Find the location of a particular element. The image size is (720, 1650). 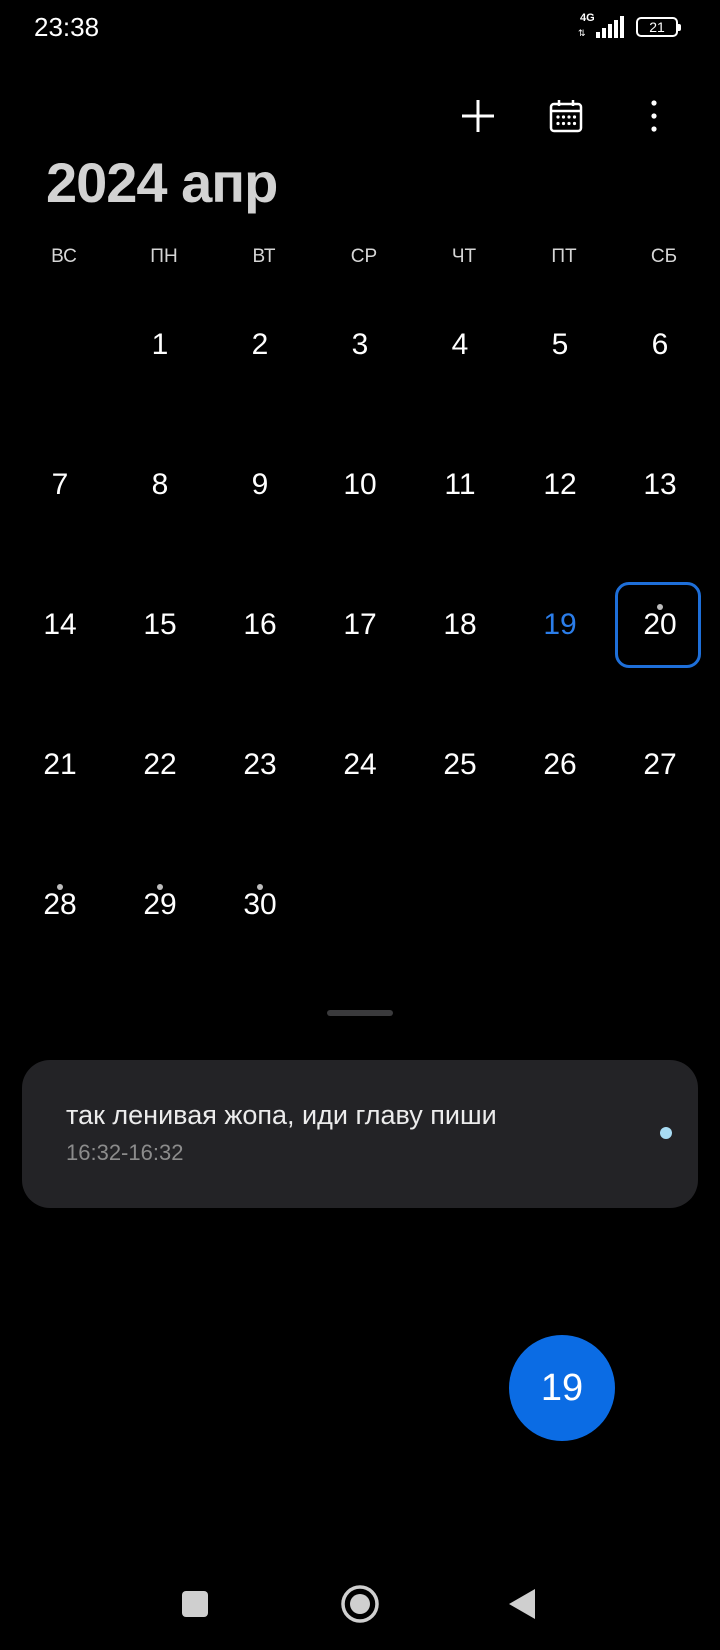

sheet-drag-handle is located at coordinates (360, 1013).